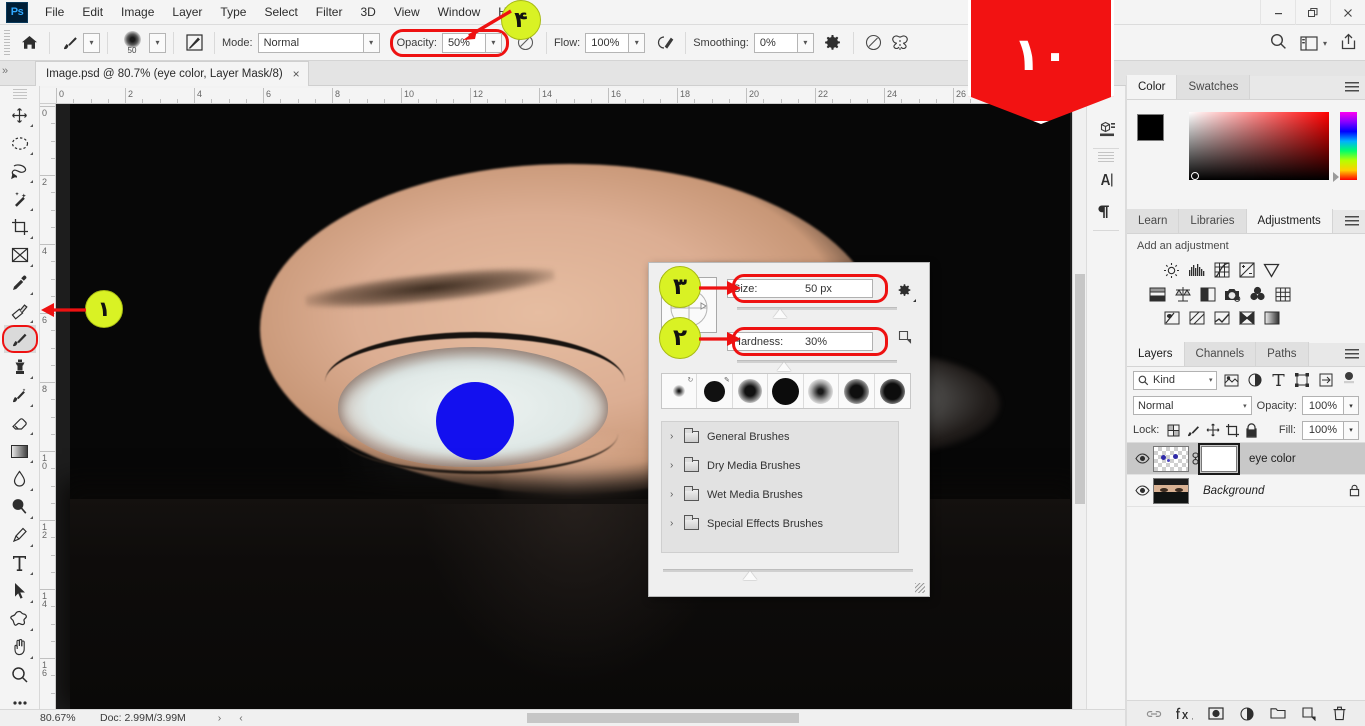 This screenshot has width=1365, height=726. Describe the element at coordinates (1313, 43) in the screenshot. I see `workspace-switcher: ▾` at that location.